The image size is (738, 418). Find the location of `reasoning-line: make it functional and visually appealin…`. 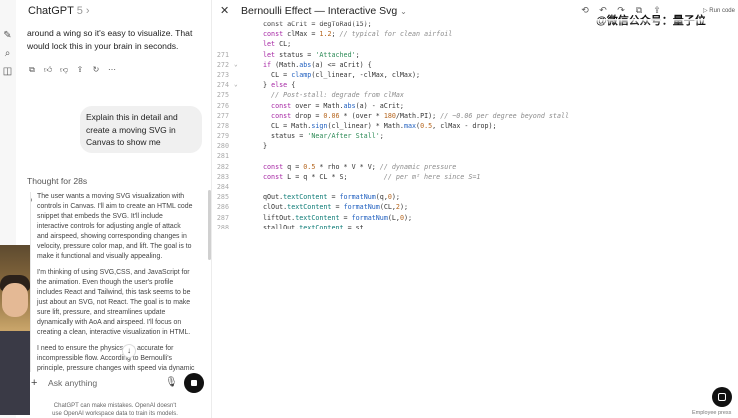

reasoning-line: make it functional and visually appealin… is located at coordinates (100, 256).